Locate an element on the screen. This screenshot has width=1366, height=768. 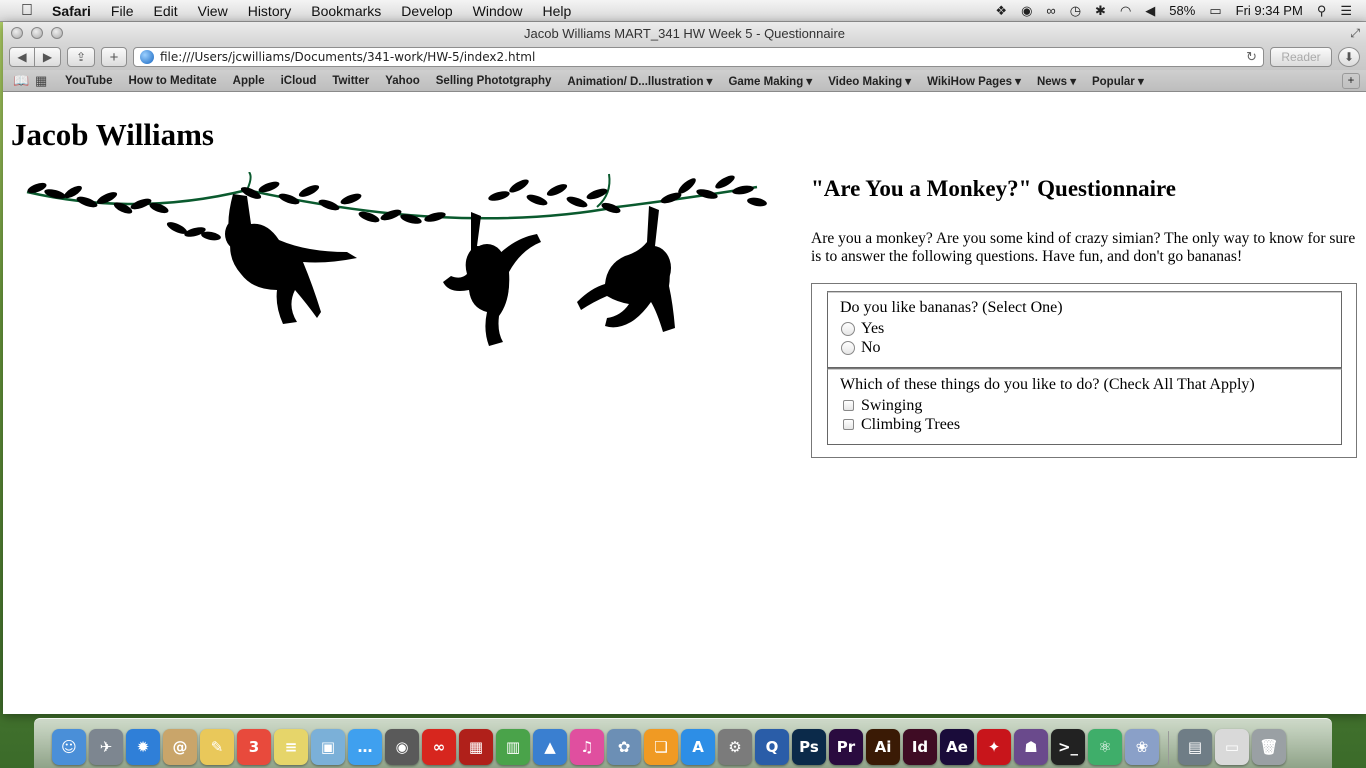
bookmark-apple: Apple is located at coordinates (249, 81).